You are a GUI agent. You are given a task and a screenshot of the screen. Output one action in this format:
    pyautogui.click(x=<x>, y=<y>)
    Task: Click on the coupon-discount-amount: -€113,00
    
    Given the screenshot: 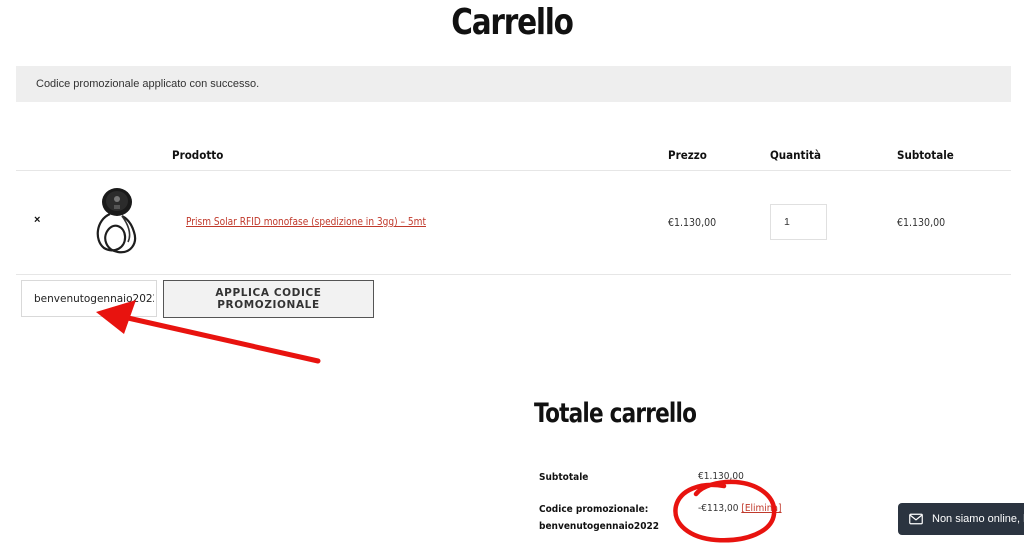 What is the action you would take?
    pyautogui.click(x=718, y=508)
    